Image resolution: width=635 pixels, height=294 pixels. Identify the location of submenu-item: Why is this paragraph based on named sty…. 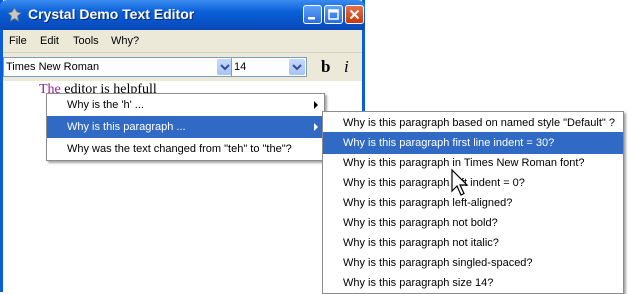
(473, 123).